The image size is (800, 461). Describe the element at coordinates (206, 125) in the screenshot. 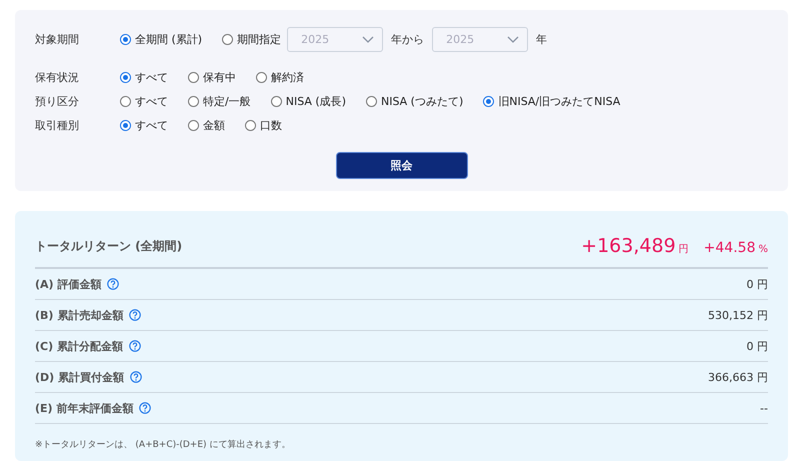

I see `radio-option: 金額` at that location.